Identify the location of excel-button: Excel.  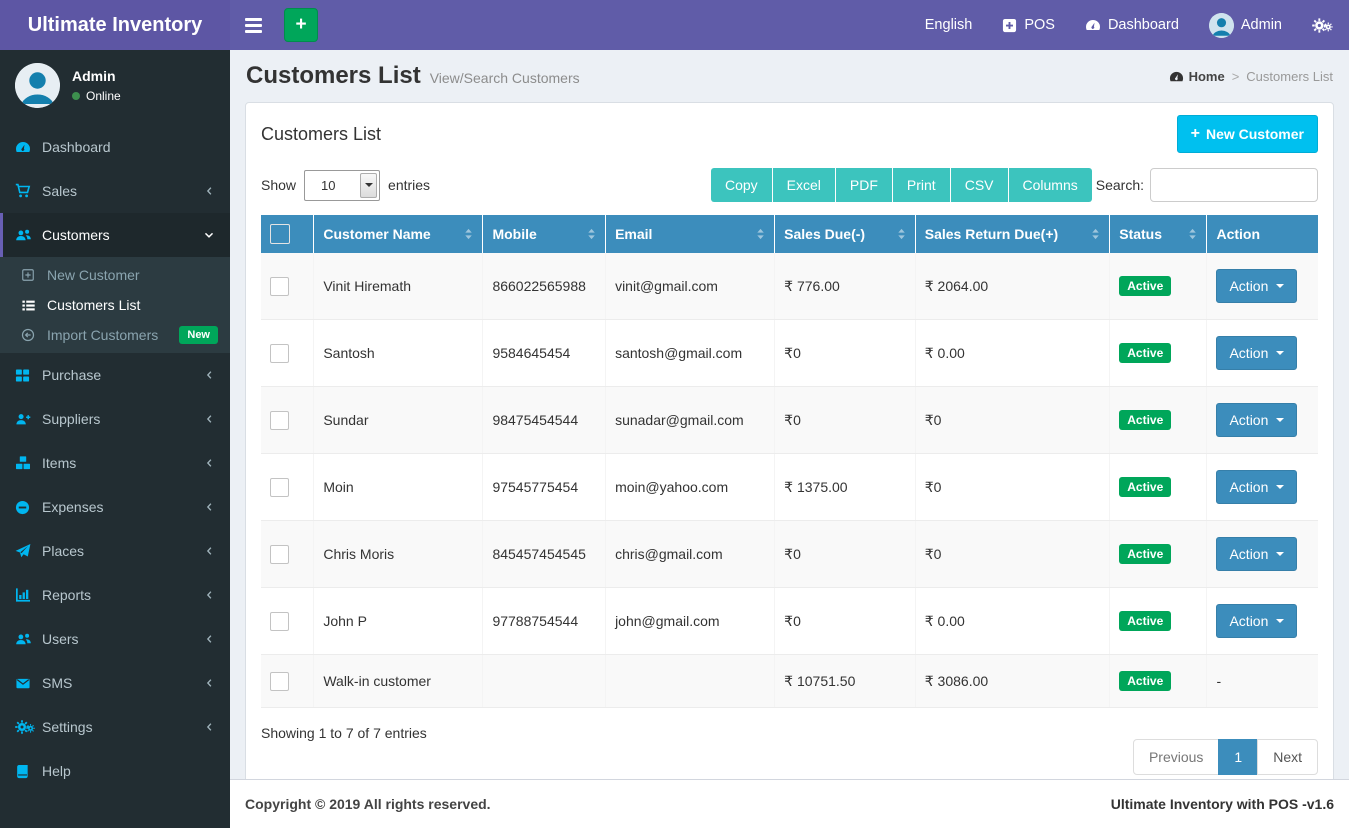
(804, 185).